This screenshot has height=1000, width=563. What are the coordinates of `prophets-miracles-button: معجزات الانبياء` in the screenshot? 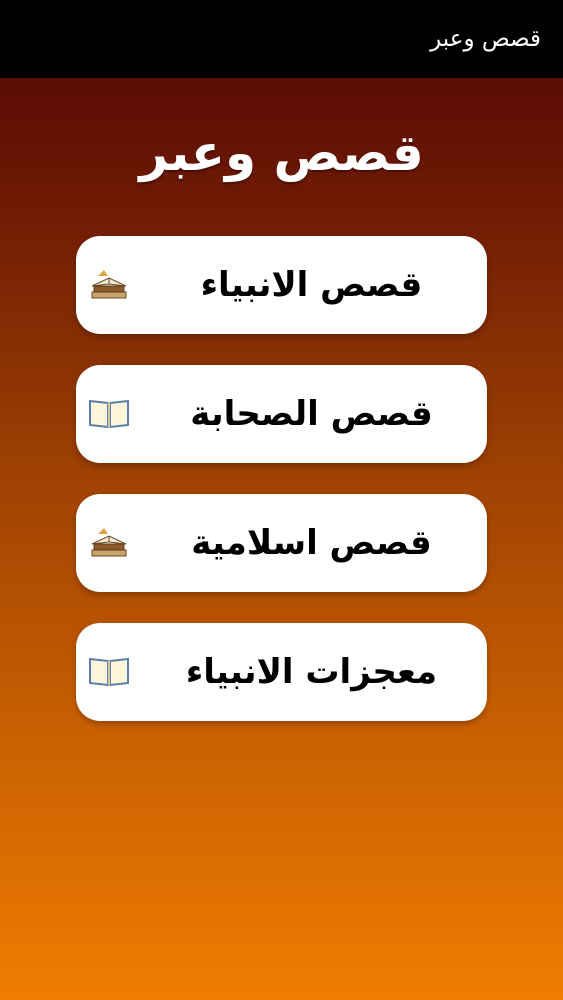 It's located at (281, 672).